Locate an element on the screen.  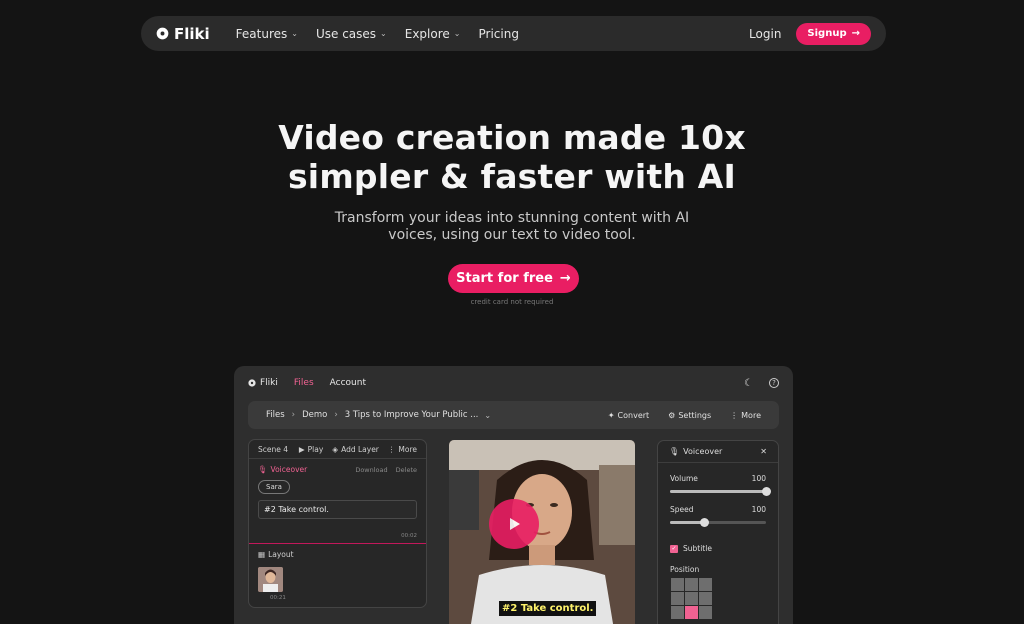
cta-label: Start for free is located at coordinates (504, 278).